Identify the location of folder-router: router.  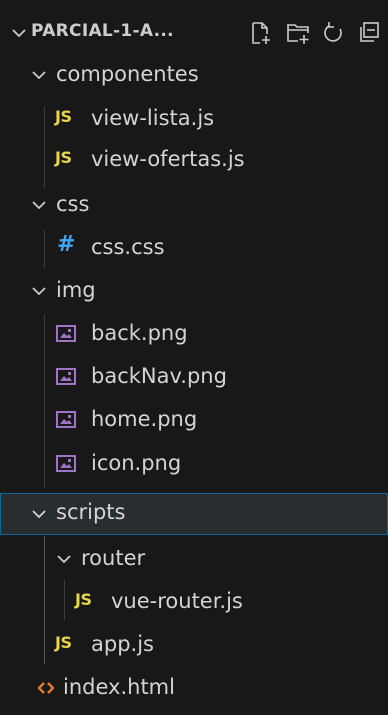
(194, 559).